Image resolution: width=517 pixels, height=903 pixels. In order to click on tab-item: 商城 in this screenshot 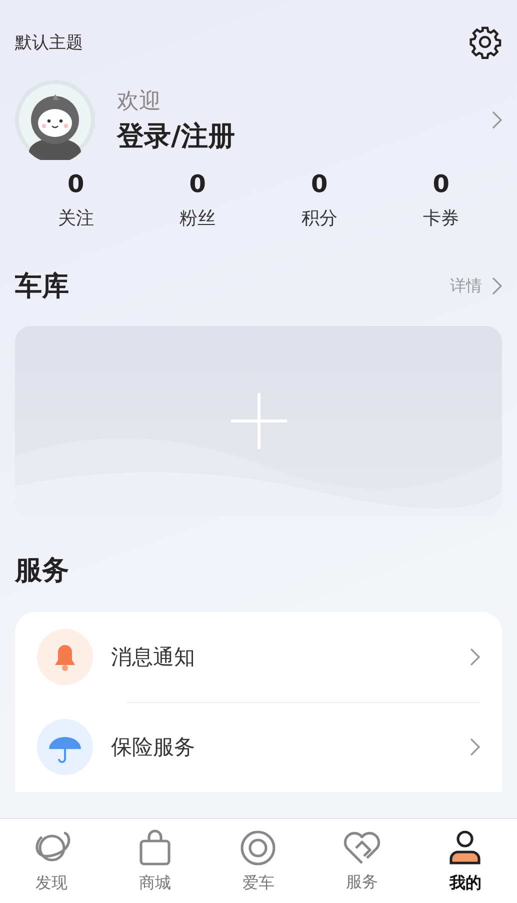, I will do `click(155, 861)`.